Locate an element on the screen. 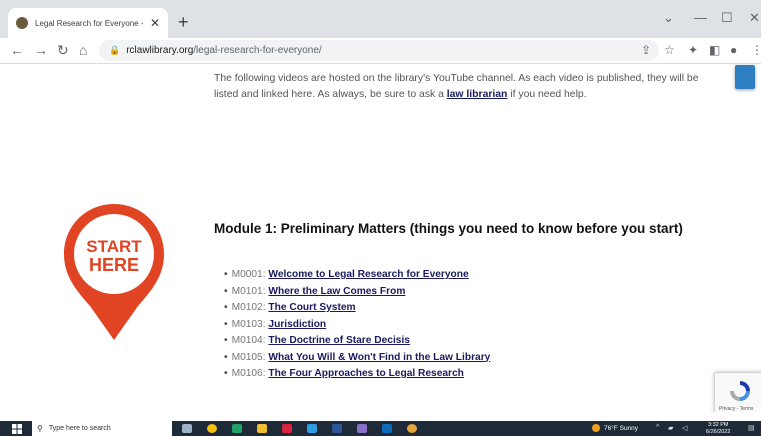 The height and width of the screenshot is (436, 761). word-icon is located at coordinates (337, 428).